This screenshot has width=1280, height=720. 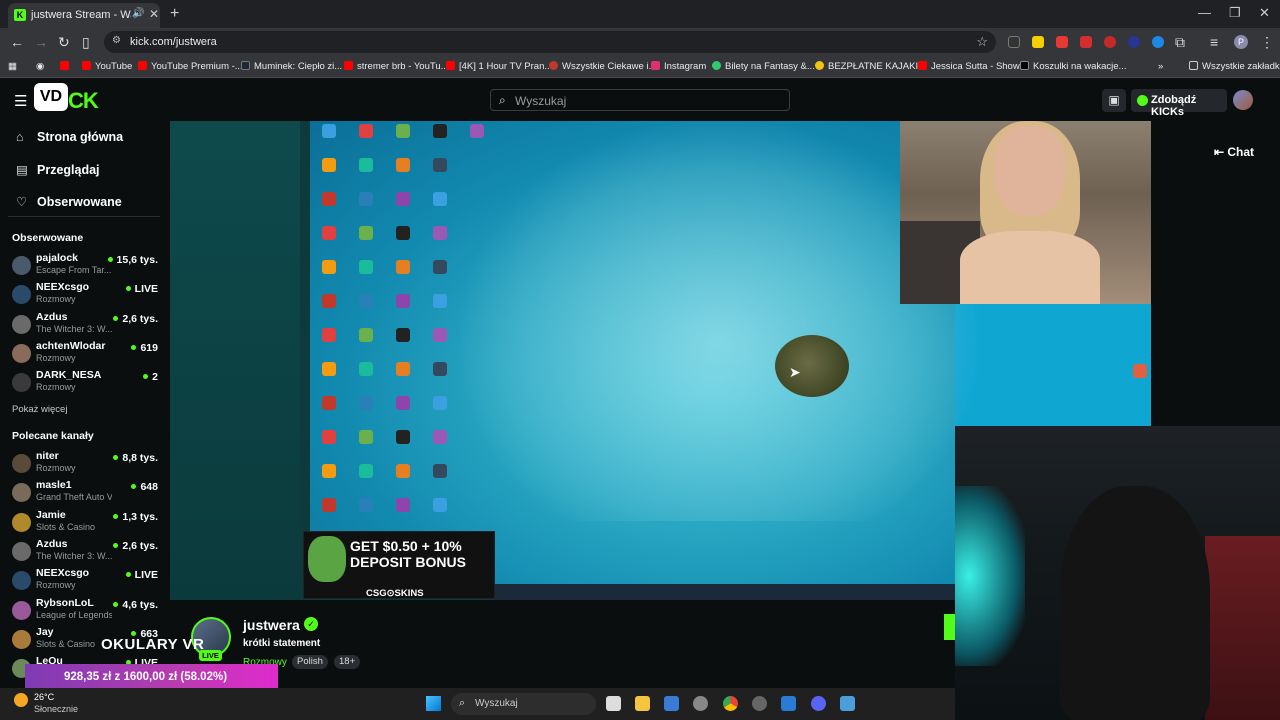 I want to click on sidebar-channel: RybsonLoL League of Legends 4,6 tys., so click(x=87, y=611).